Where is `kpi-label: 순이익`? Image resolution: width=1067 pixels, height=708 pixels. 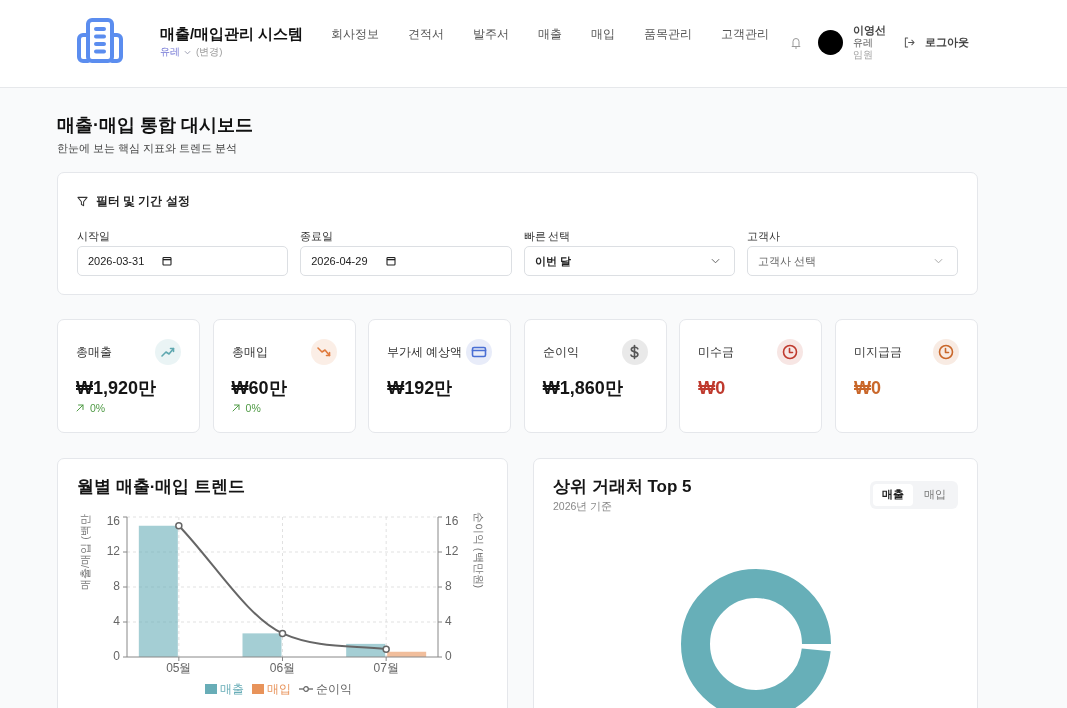 kpi-label: 순이익 is located at coordinates (560, 352).